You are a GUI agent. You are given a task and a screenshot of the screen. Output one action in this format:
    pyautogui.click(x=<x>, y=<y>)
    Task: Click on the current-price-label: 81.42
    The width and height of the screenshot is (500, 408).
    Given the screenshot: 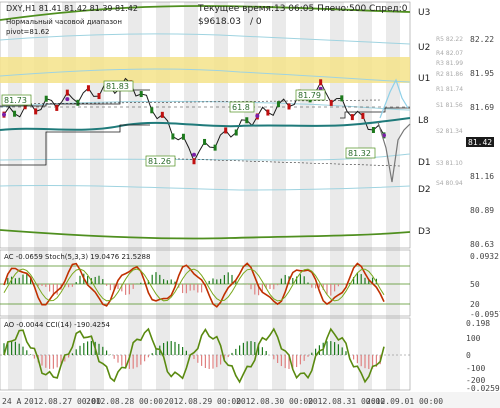 What is the action you would take?
    pyautogui.click(x=480, y=142)
    